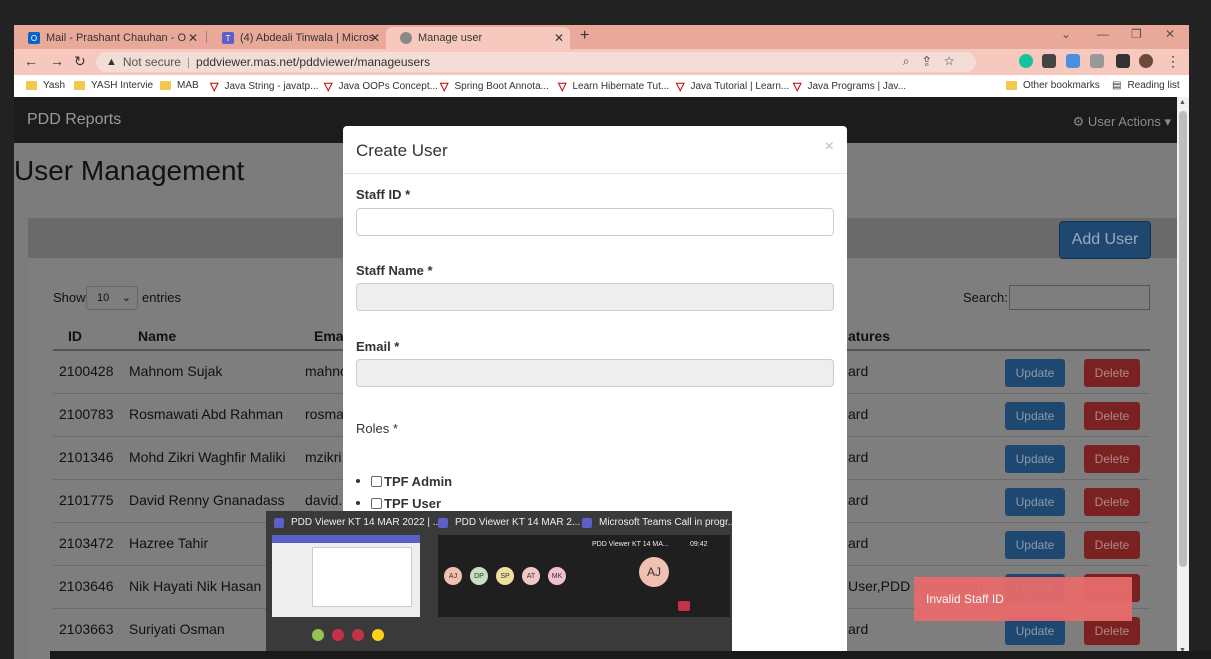  I want to click on status-busy-icon, so click(338, 635).